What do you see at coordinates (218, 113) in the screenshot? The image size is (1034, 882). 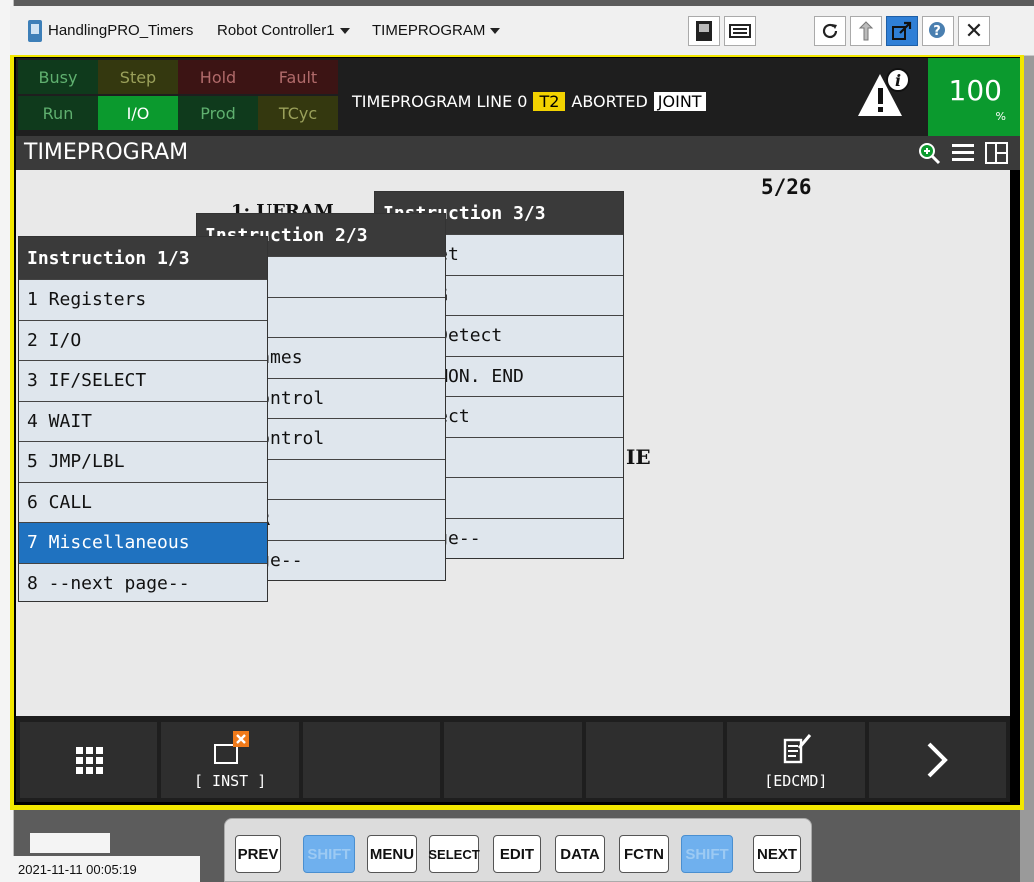 I see `status-prod: Prod` at bounding box center [218, 113].